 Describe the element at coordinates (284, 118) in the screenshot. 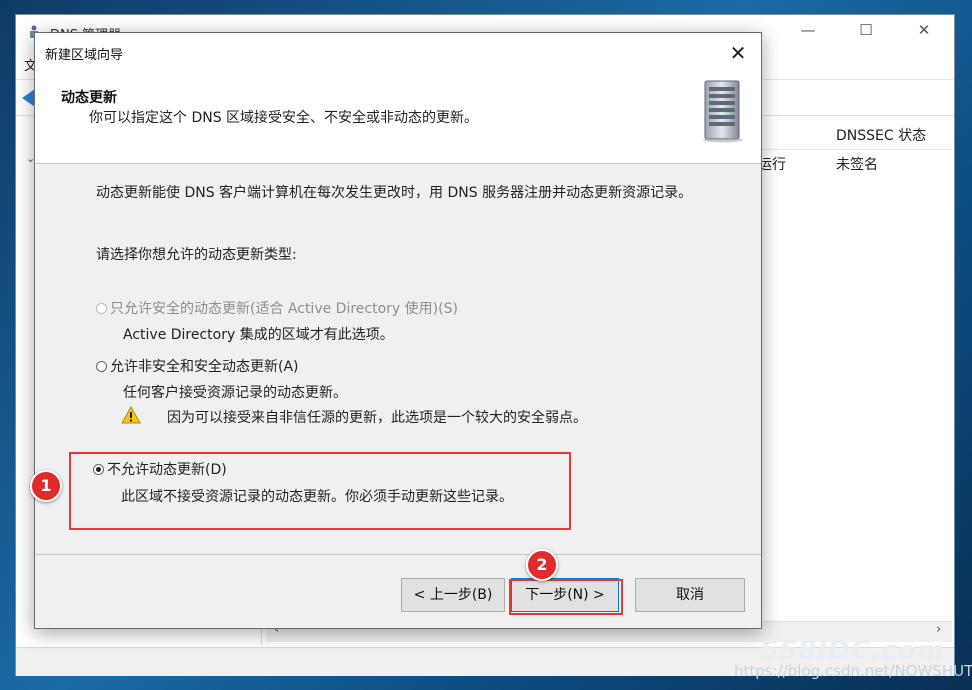

I see `wizard-step-subtitle: 你可以指定这个 DNS 区域接受安全、不安全或非动态的更新。` at that location.